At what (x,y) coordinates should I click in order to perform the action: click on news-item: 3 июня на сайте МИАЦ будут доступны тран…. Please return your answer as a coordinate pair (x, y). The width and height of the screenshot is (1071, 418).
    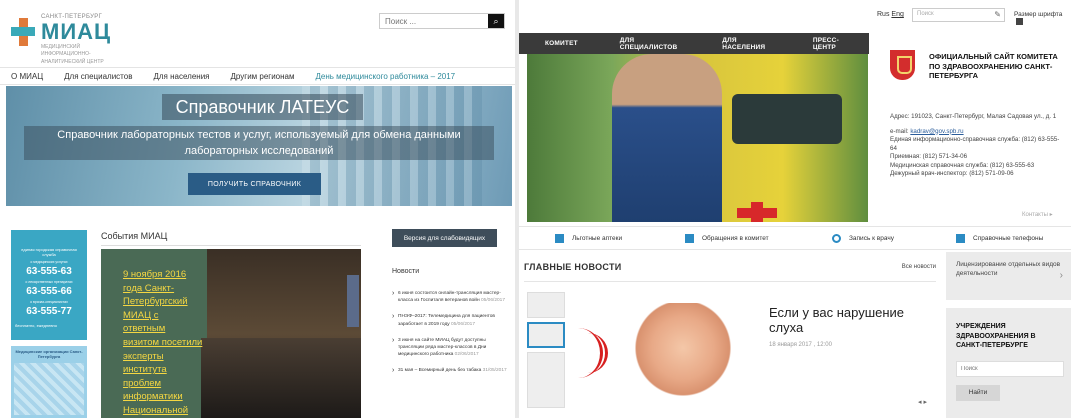
    Looking at the image, I should click on (451, 347).